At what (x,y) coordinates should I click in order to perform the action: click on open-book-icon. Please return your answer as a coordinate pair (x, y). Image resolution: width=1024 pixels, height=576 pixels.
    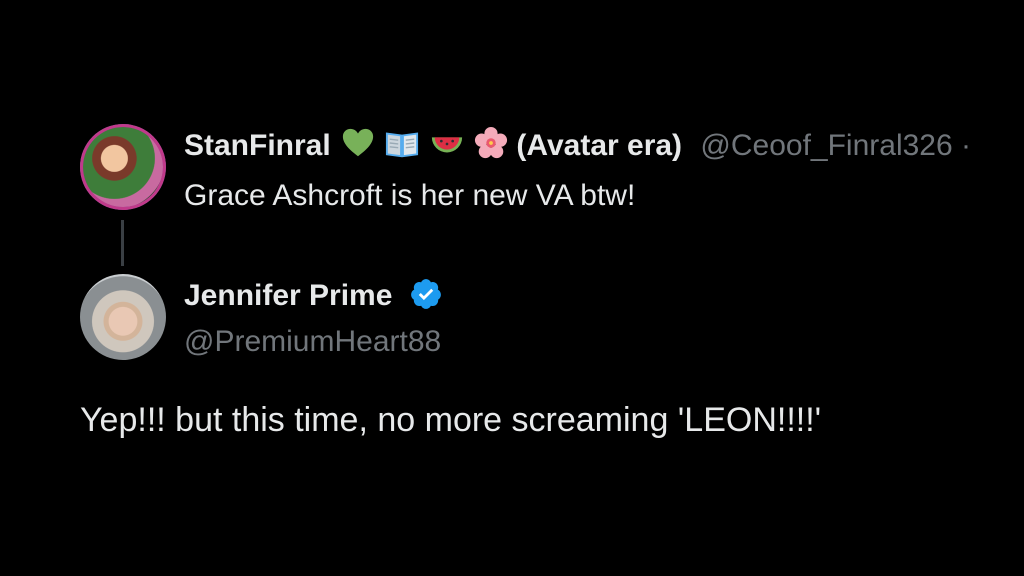
    Looking at the image, I should click on (402, 145).